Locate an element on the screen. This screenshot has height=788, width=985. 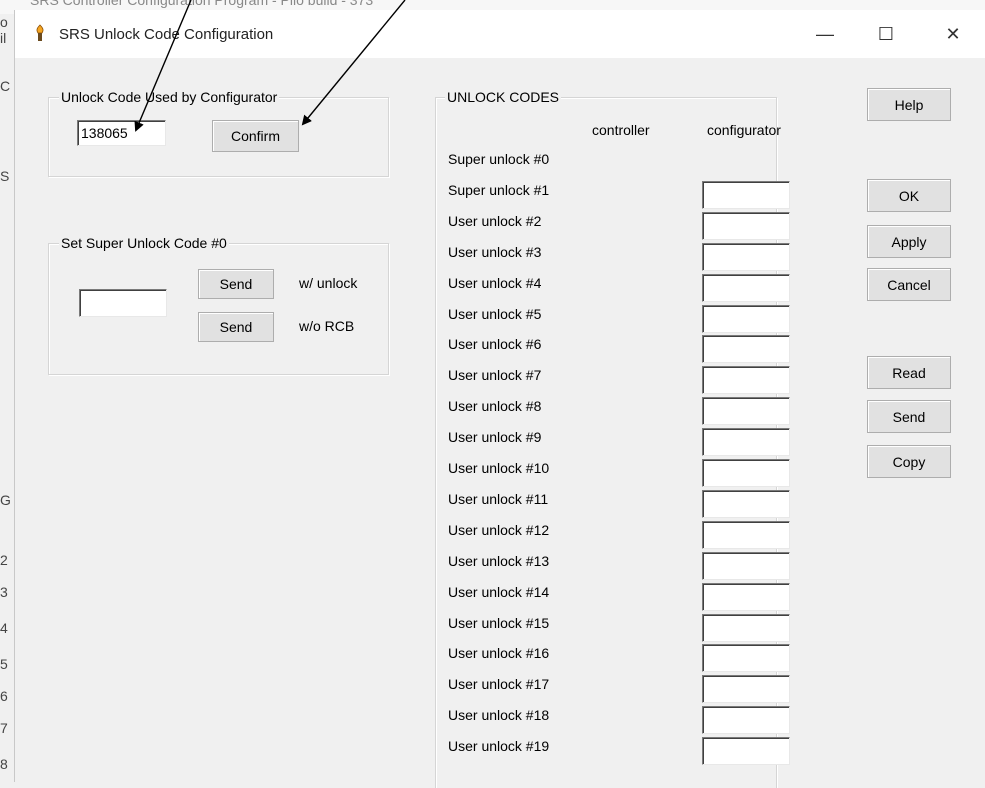
unlock-code-label: User unlock #3 is located at coordinates (495, 252).